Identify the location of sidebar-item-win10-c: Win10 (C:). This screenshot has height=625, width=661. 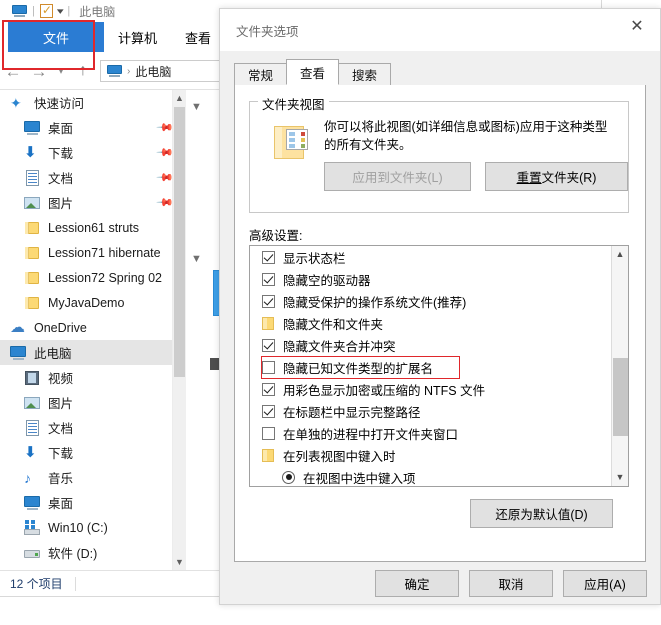
(93, 527).